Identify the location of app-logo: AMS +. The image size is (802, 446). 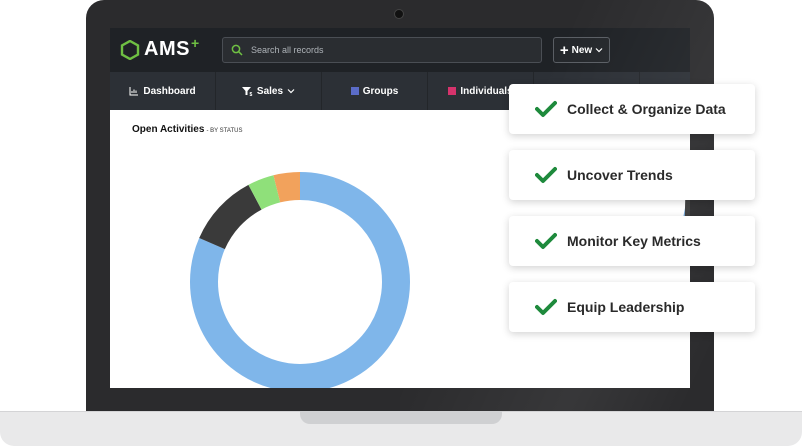
(160, 47).